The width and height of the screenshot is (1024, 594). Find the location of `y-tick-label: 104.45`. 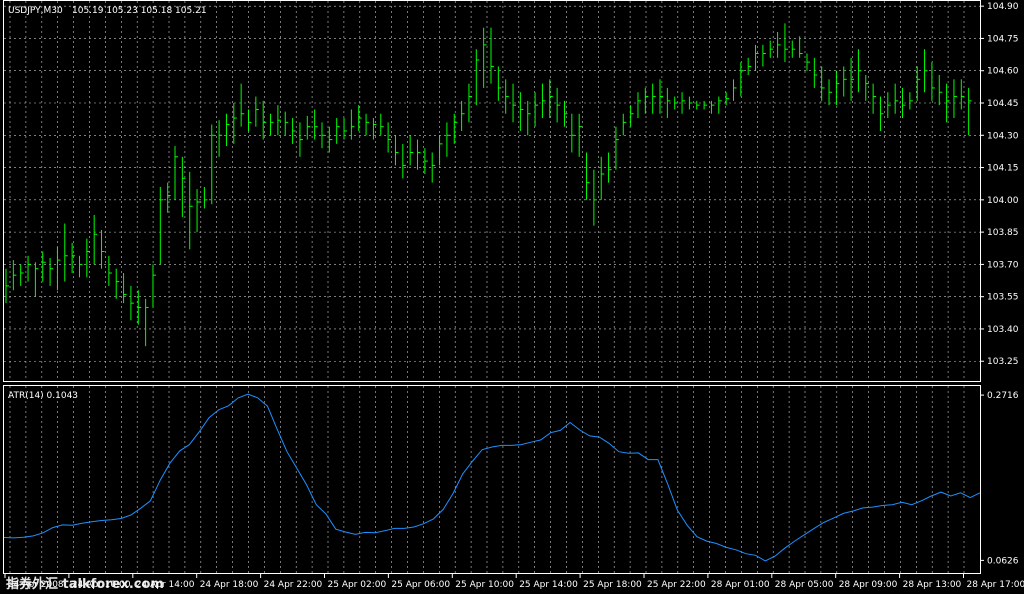

y-tick-label: 104.45 is located at coordinates (1003, 104).